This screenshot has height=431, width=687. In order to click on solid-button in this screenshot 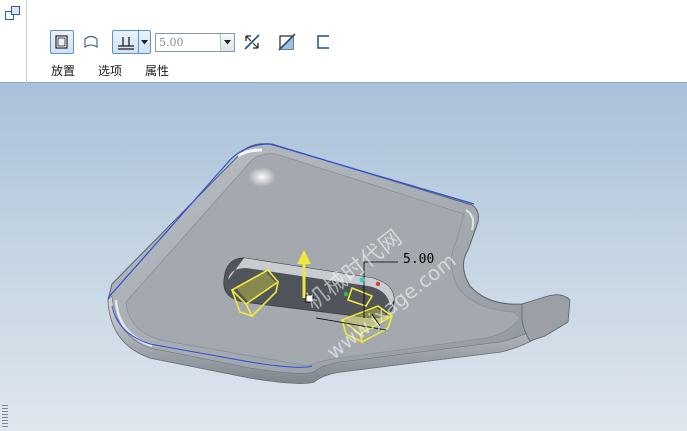, I will do `click(62, 42)`.